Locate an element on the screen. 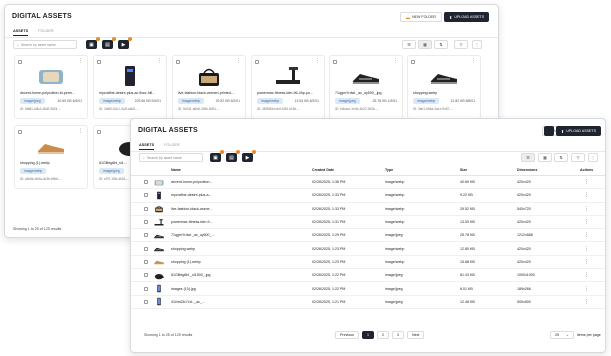  new-folder-button: ▬ NEW FOLDER is located at coordinates (421, 17).